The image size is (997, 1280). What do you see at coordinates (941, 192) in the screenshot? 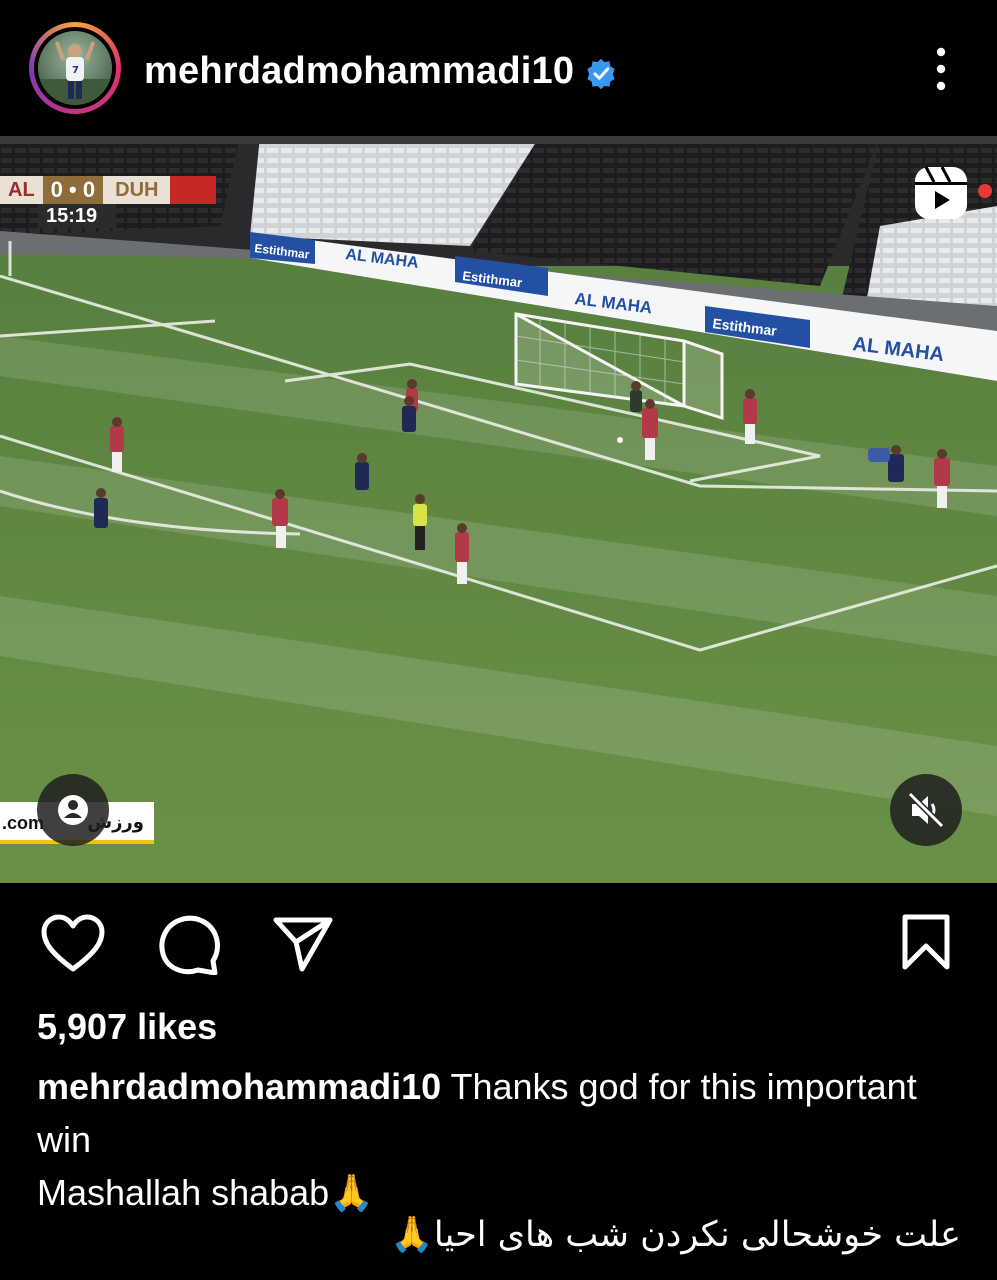
I see `reels-icon` at bounding box center [941, 192].